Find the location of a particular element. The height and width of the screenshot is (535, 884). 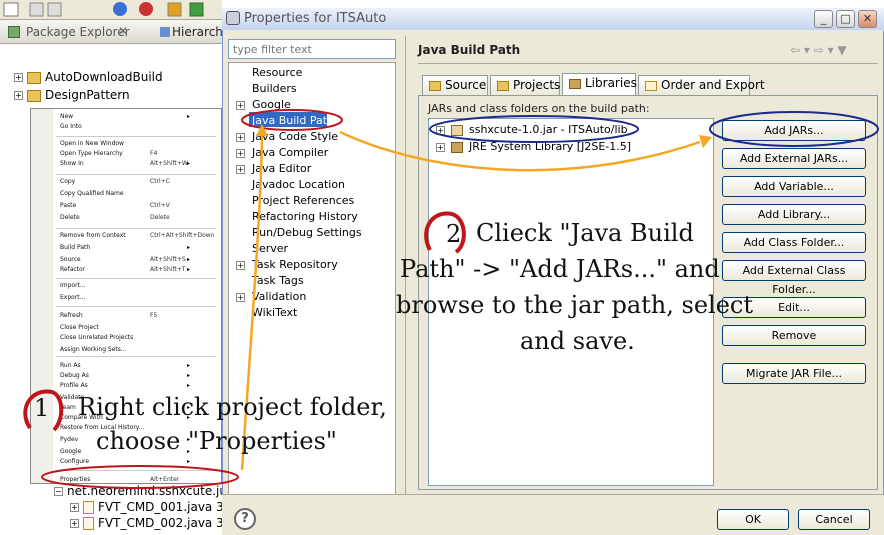

cancel-button: Cancel is located at coordinates (834, 519).